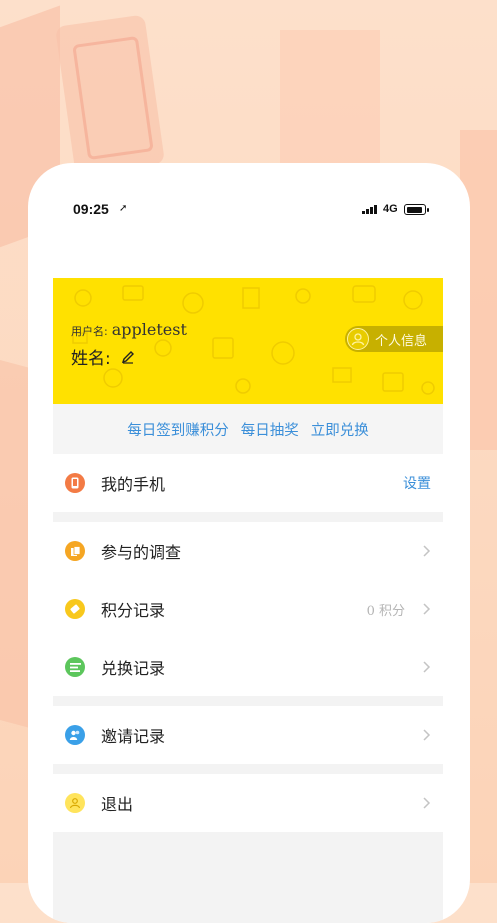  I want to click on menu-item-invite: 邀请记录, so click(248, 735).